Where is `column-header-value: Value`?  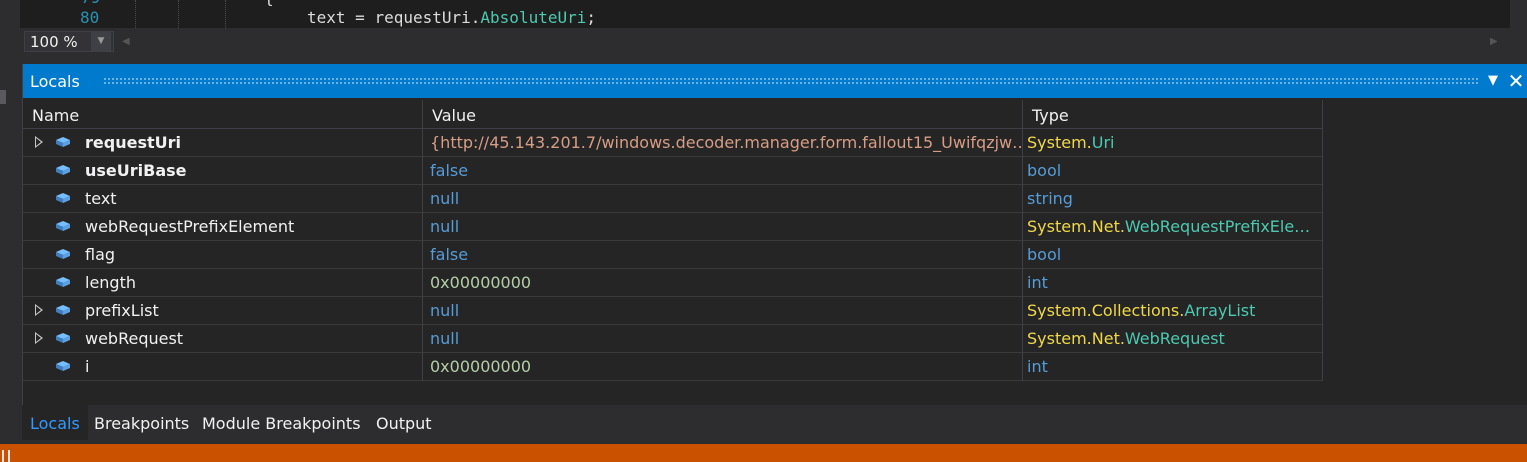
column-header-value: Value is located at coordinates (723, 114).